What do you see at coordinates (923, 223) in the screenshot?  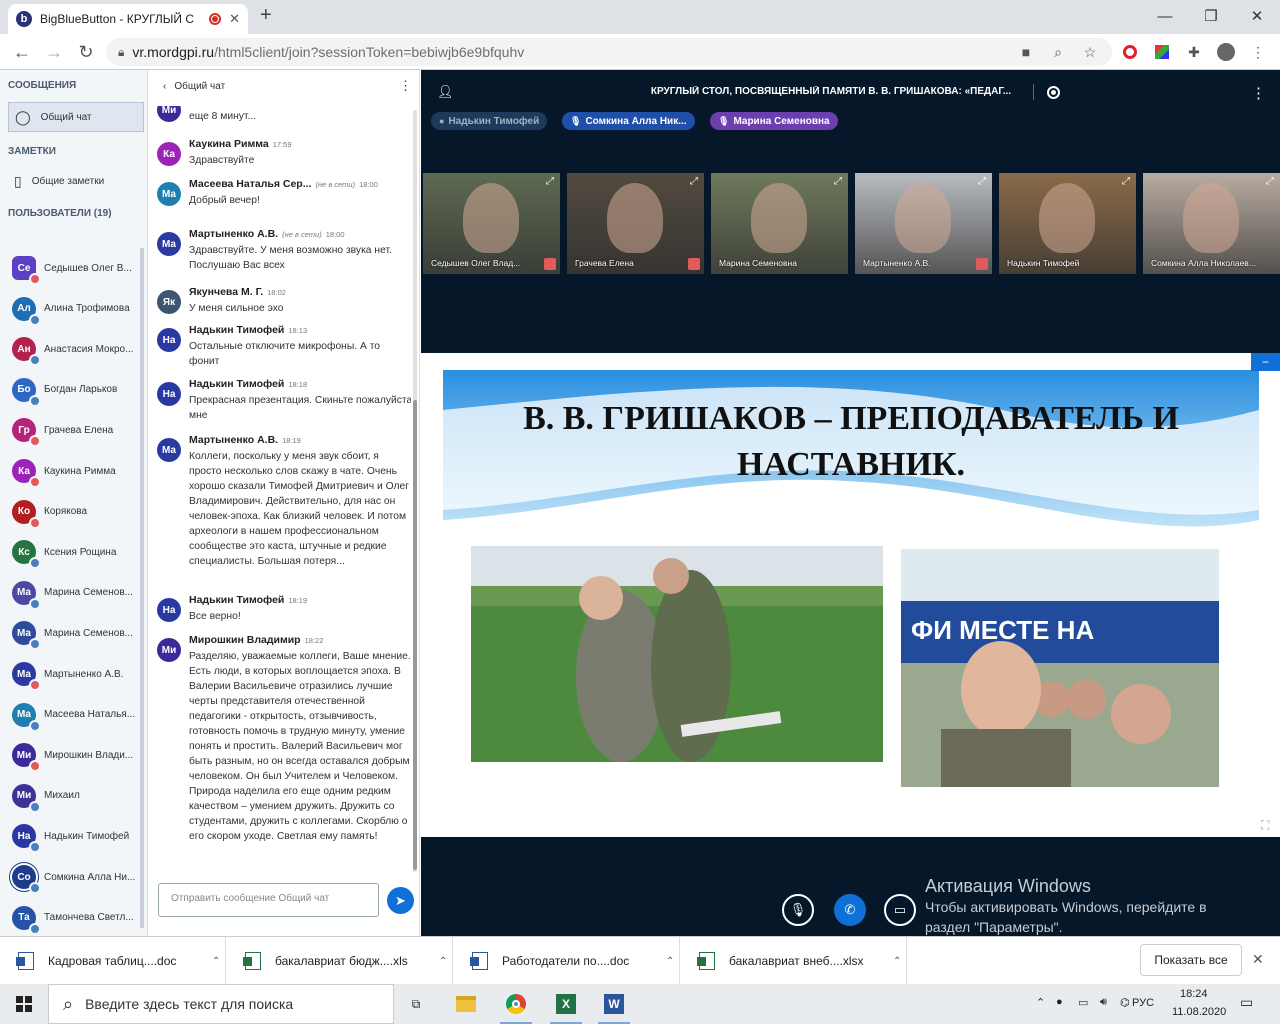 I see `video-tile: ⤢ Мартыненко А.В.` at bounding box center [923, 223].